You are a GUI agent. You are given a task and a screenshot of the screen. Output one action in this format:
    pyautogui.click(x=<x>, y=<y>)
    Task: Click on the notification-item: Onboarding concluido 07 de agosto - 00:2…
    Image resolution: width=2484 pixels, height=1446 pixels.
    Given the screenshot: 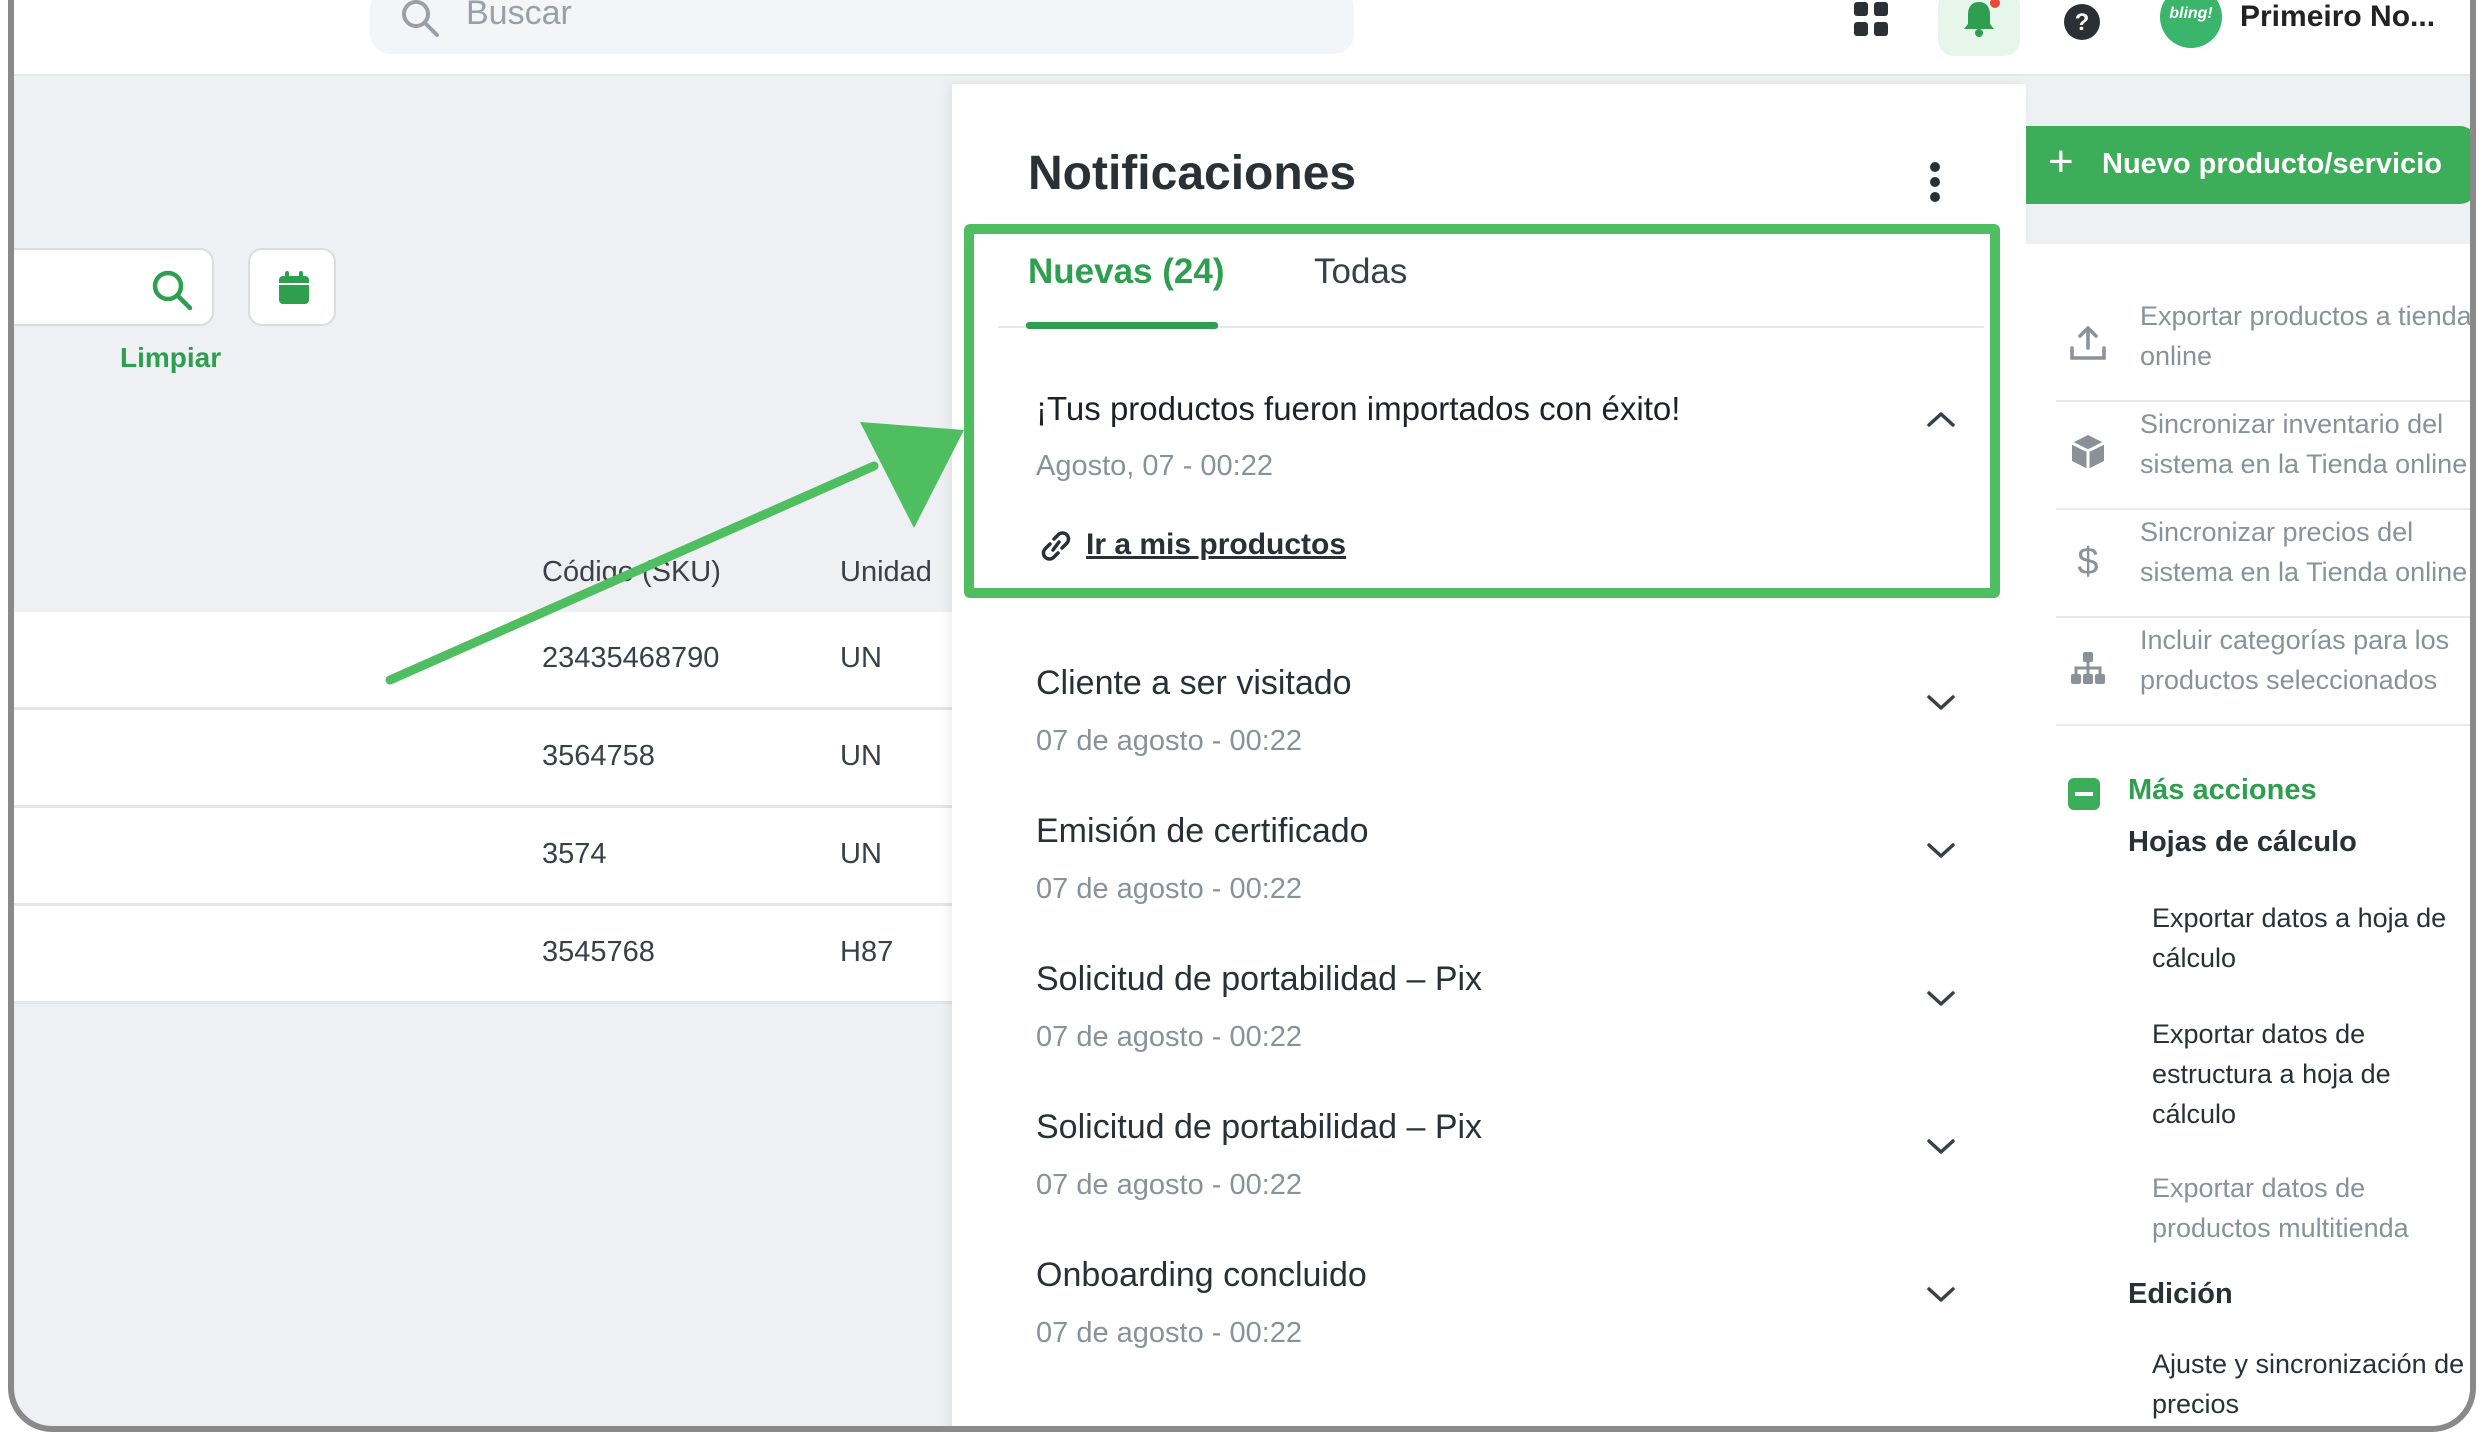 What is the action you would take?
    pyautogui.click(x=1496, y=1303)
    